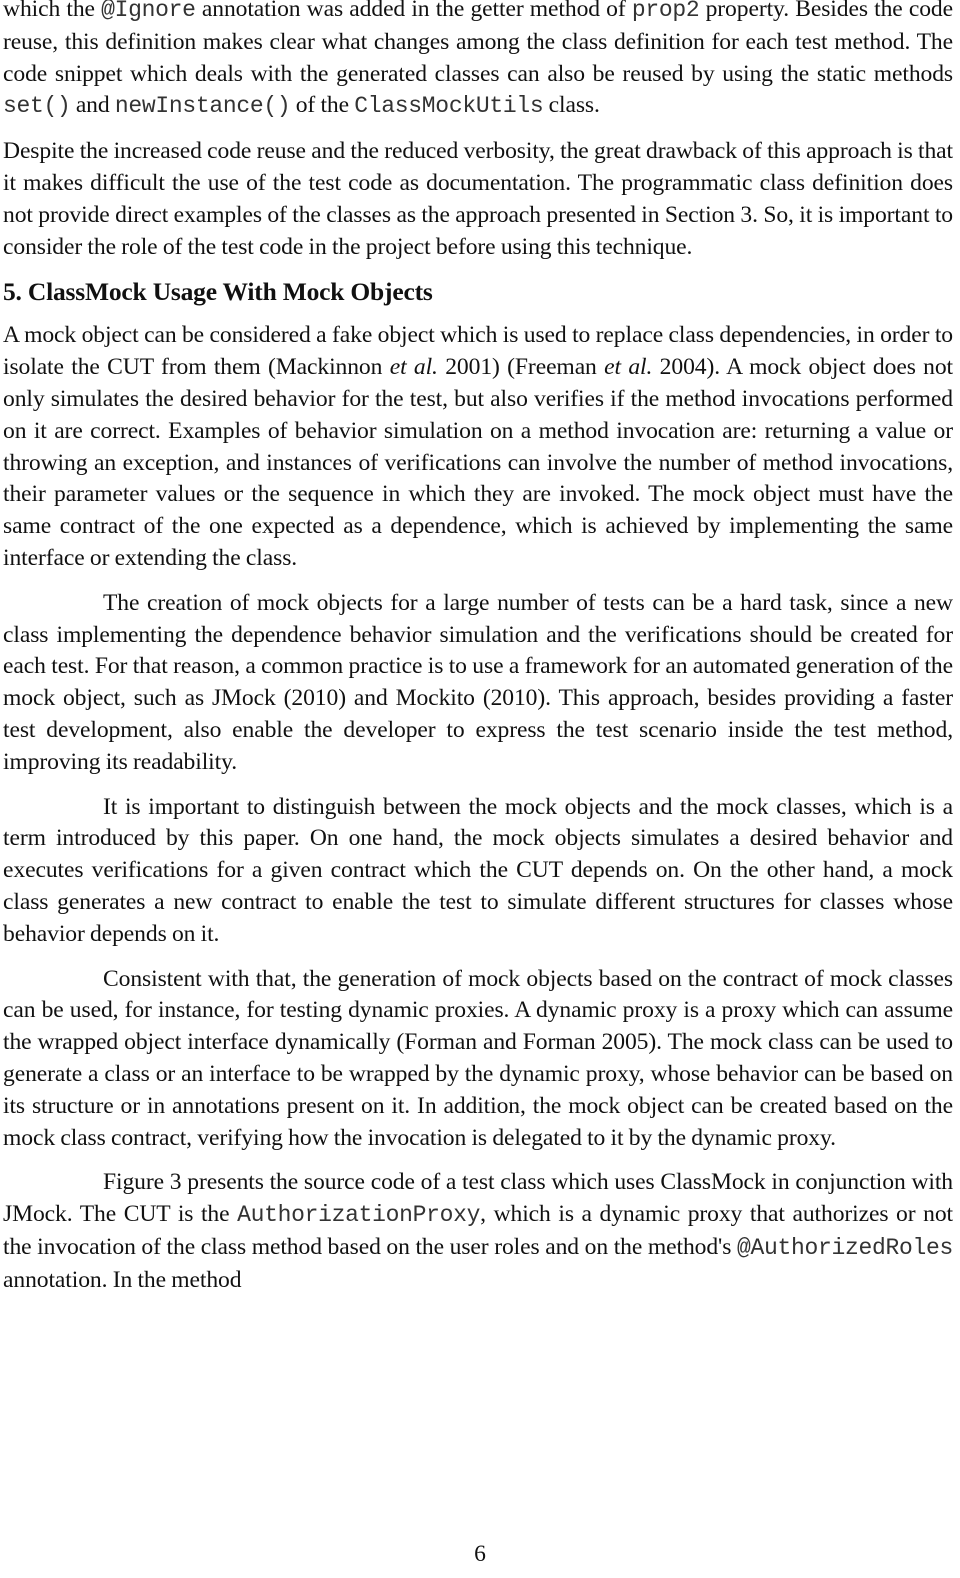 This screenshot has height=1578, width=960. Describe the element at coordinates (844, 1247) in the screenshot. I see `code-authorizedroles: @AuthorizedRoles` at that location.